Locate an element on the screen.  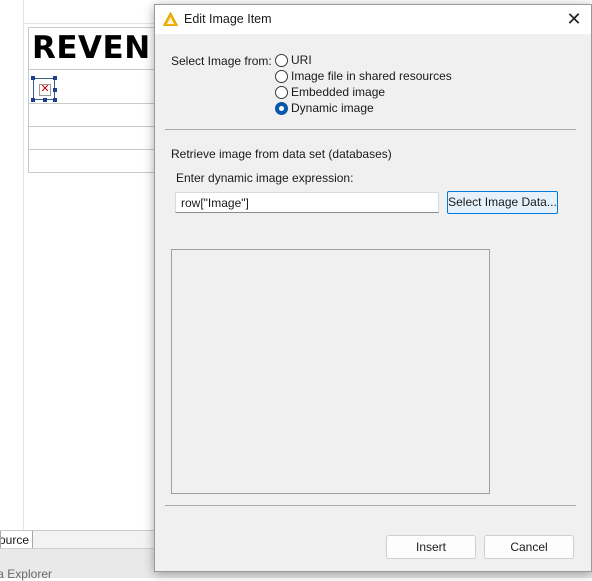
radio-label: Embedded image is located at coordinates (338, 92).